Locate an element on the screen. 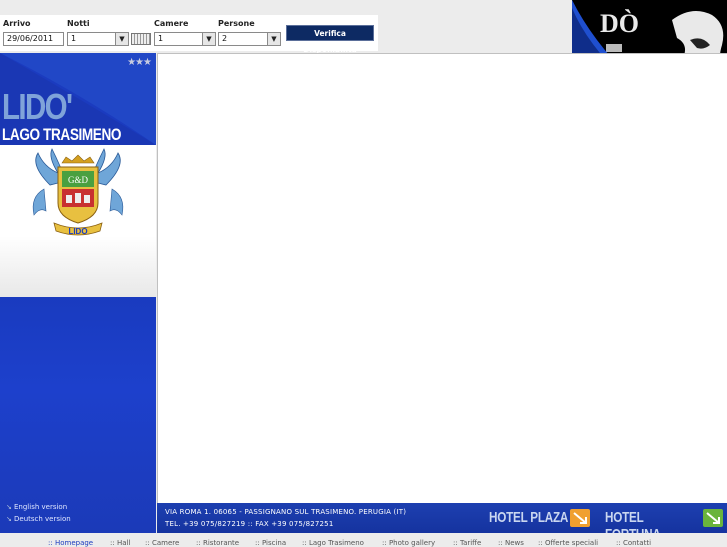  nav-item-contatti: :: Contatti is located at coordinates (633, 543).